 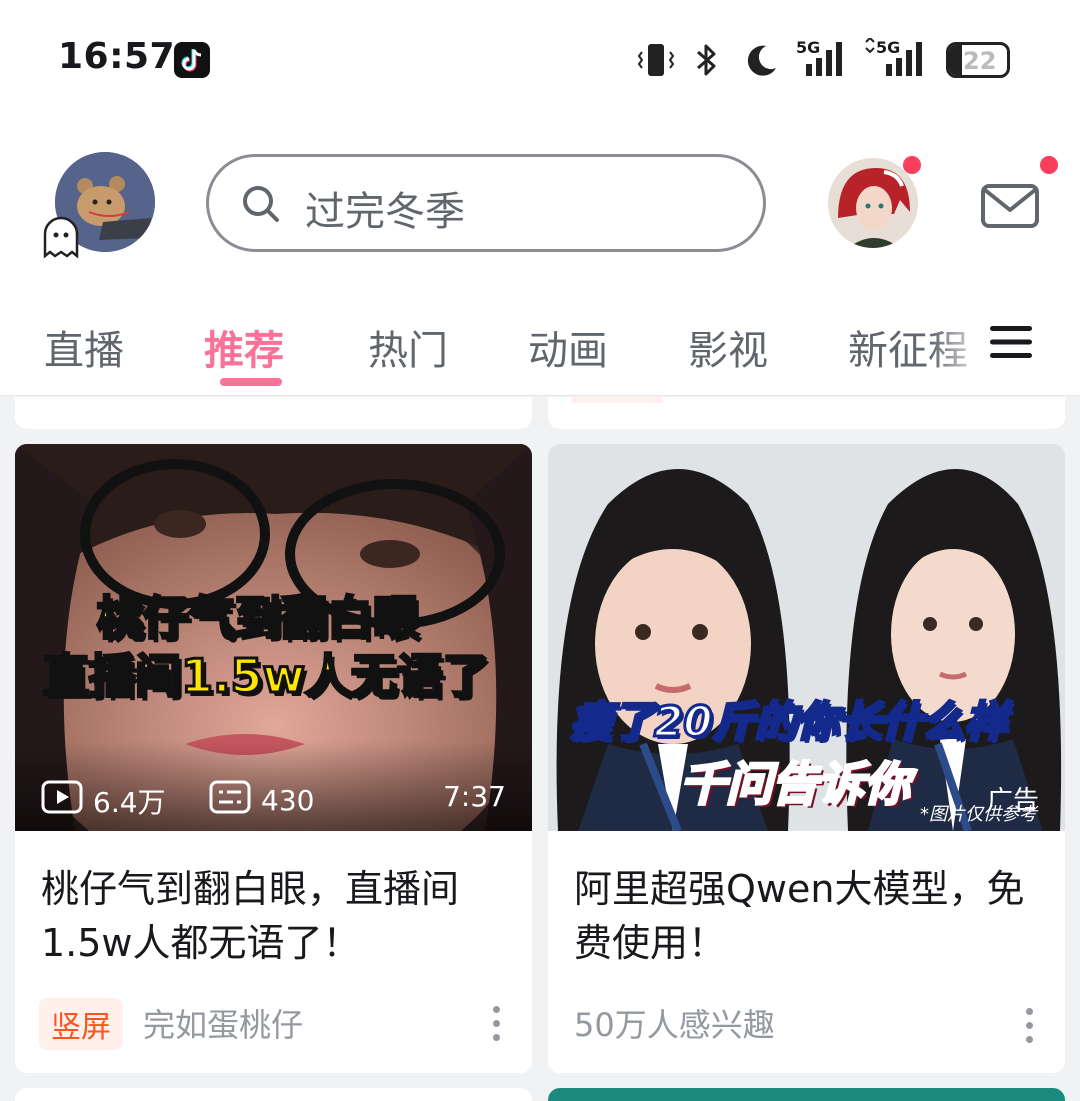 What do you see at coordinates (192, 60) in the screenshot?
I see `tiktok-notification-icon` at bounding box center [192, 60].